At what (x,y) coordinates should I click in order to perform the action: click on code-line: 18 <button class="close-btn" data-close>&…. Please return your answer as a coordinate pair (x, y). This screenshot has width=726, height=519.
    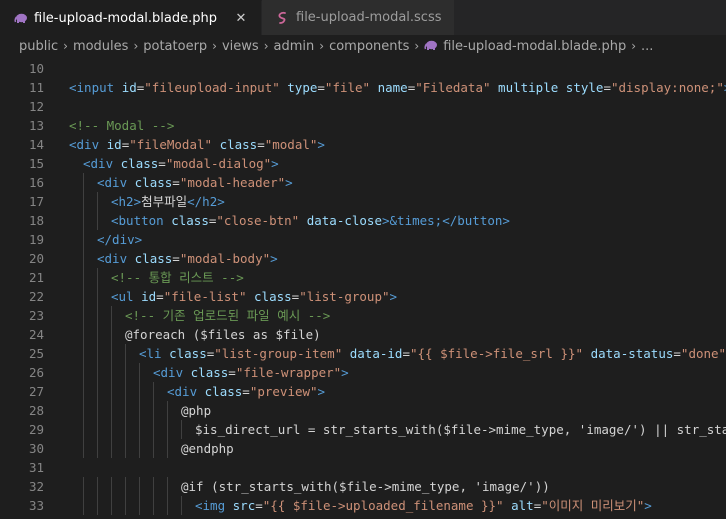
    Looking at the image, I should click on (363, 220).